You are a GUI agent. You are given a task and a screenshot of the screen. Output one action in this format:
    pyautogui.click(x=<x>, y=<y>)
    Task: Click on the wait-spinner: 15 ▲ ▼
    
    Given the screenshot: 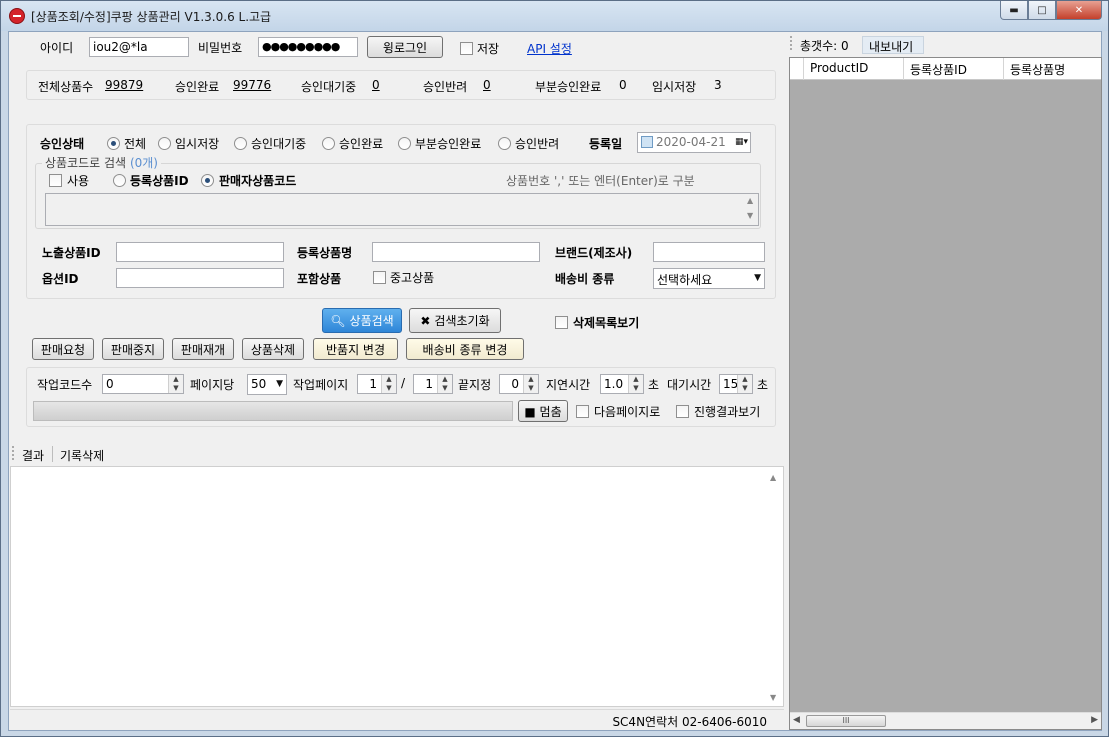 What is the action you would take?
    pyautogui.click(x=736, y=384)
    